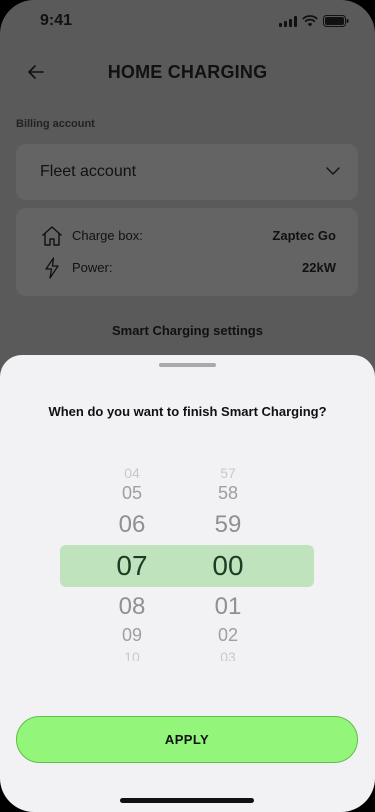 The width and height of the screenshot is (375, 812). Describe the element at coordinates (187, 22) in the screenshot. I see `status-bar: 9:41` at that location.